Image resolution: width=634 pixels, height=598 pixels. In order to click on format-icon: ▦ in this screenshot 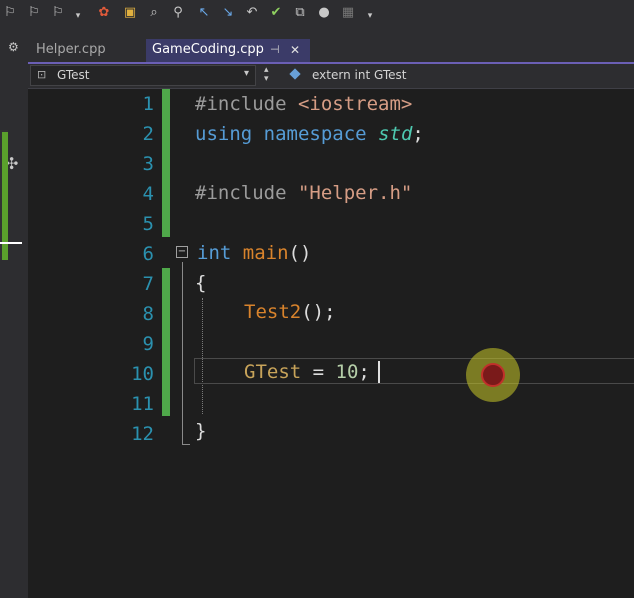, I will do `click(348, 13)`.